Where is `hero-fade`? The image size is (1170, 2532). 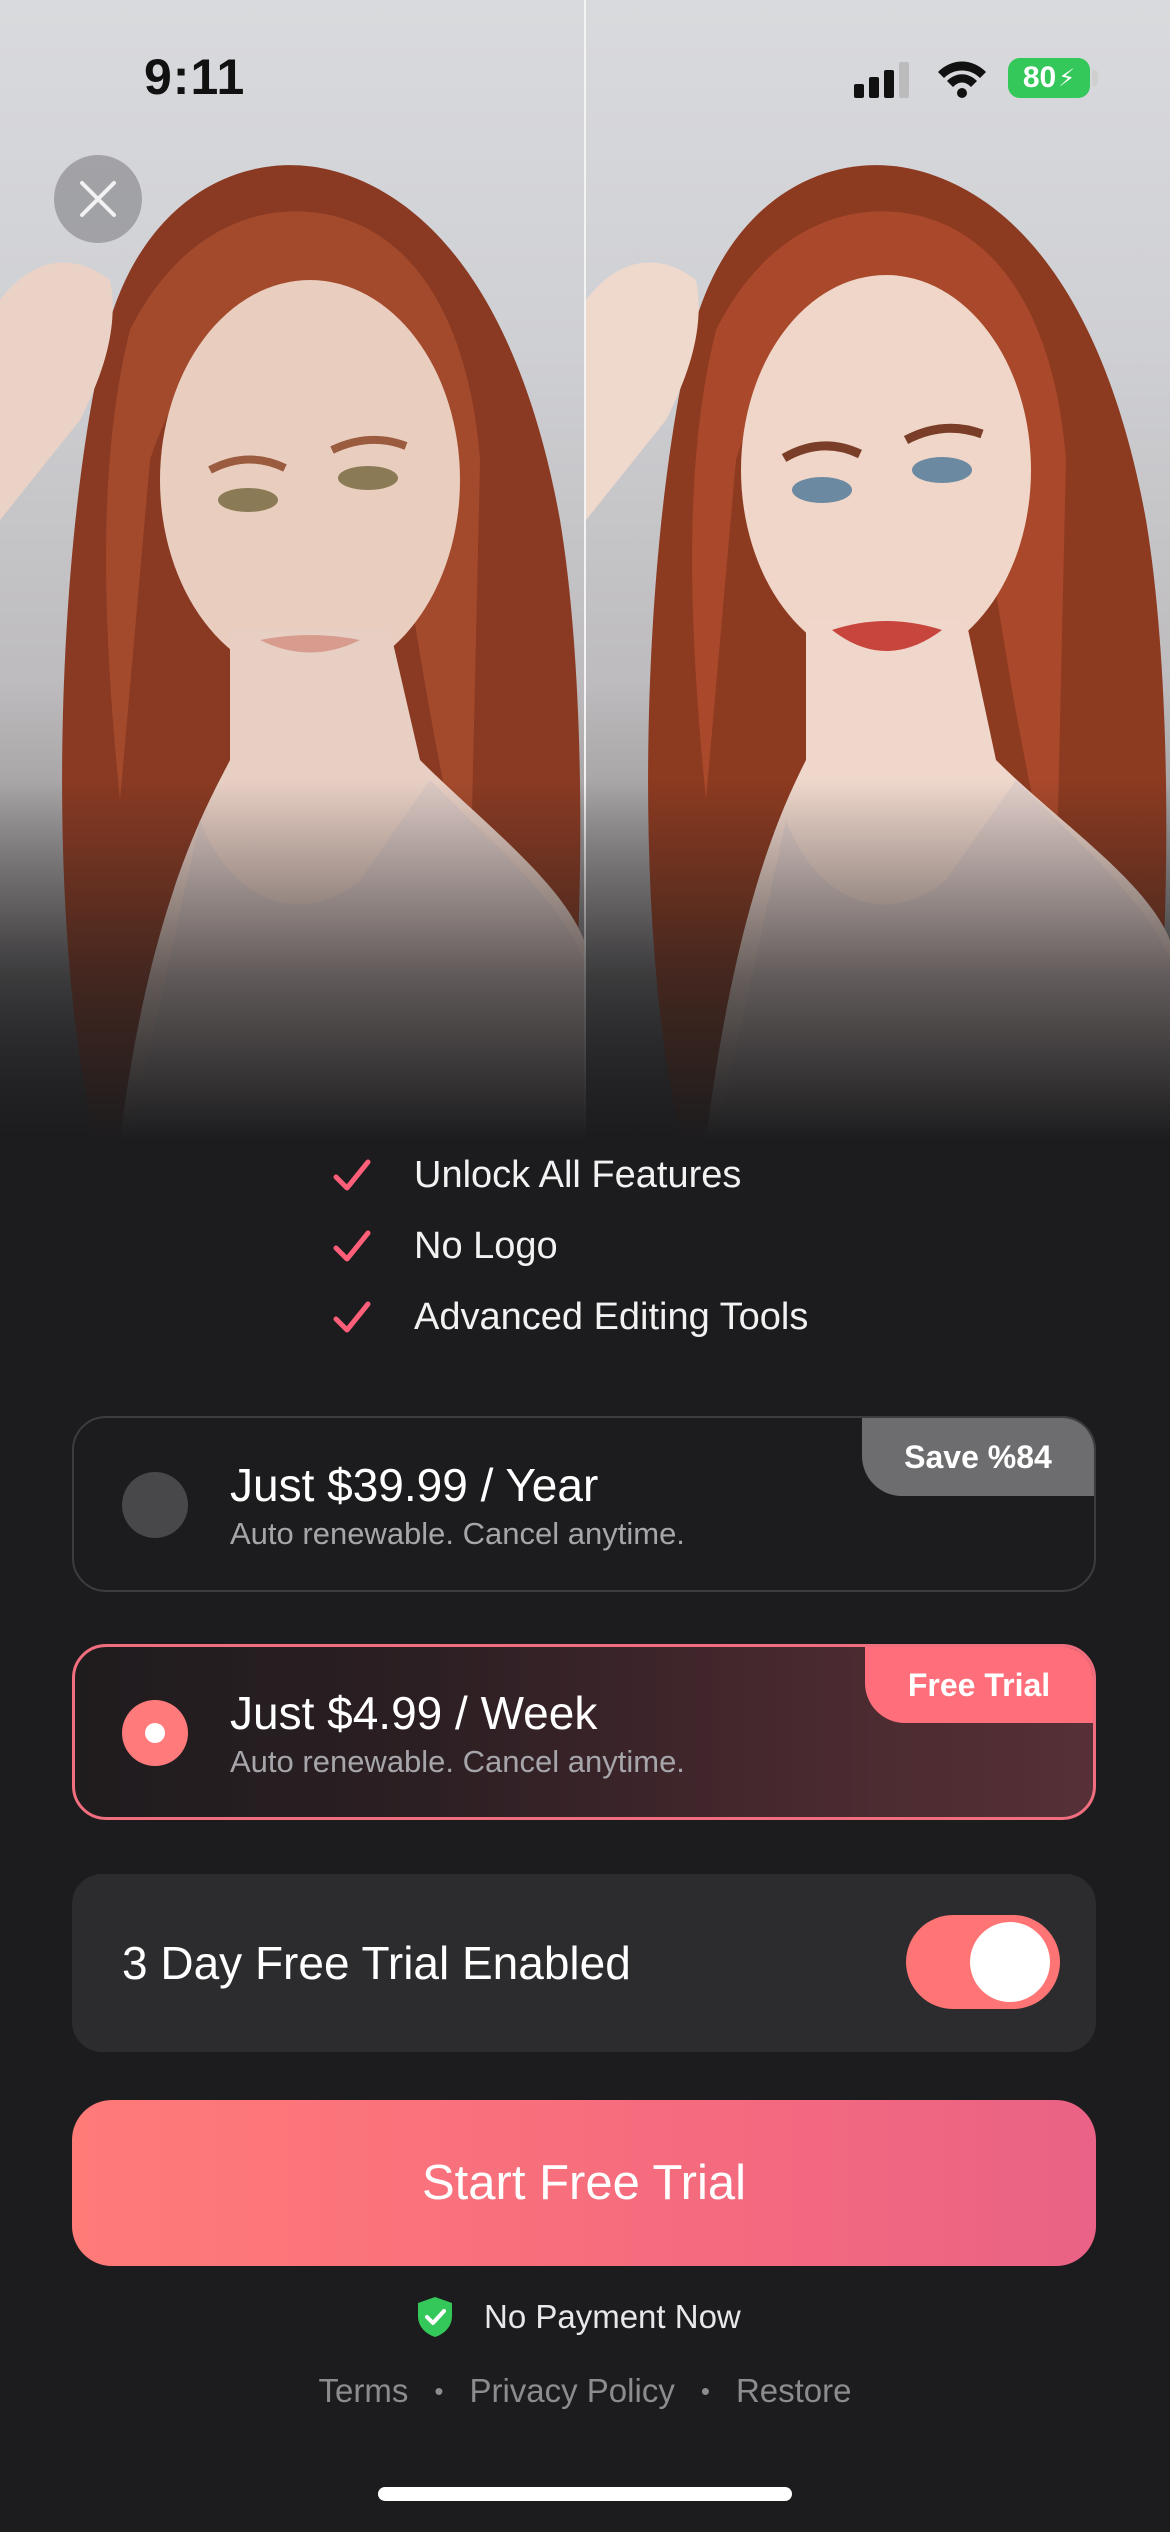
hero-fade is located at coordinates (585, 960).